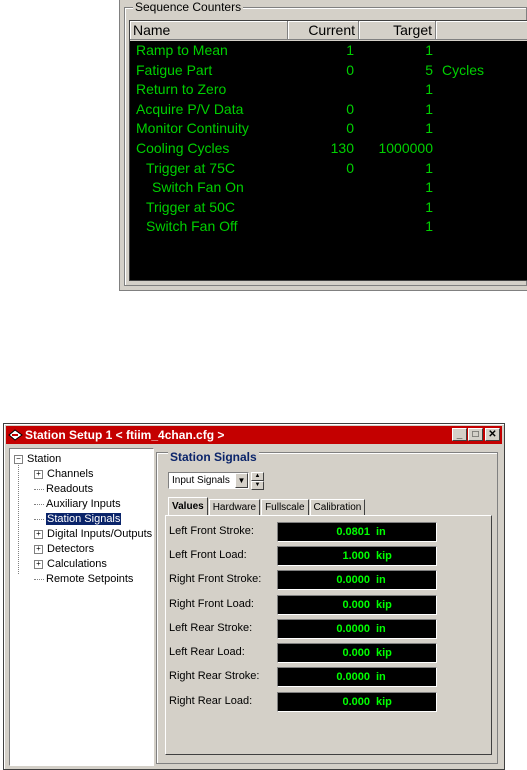  Describe the element at coordinates (71, 549) in the screenshot. I see `tree-item-label: Detectors` at that location.